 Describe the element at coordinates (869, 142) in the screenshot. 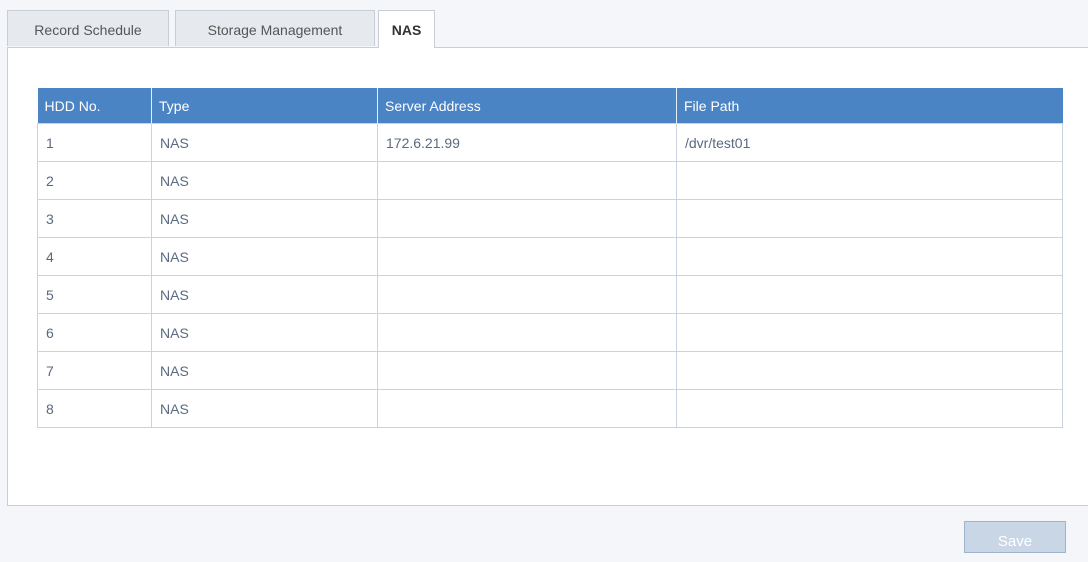

I see `cell-file-path: /dvr/test01` at that location.